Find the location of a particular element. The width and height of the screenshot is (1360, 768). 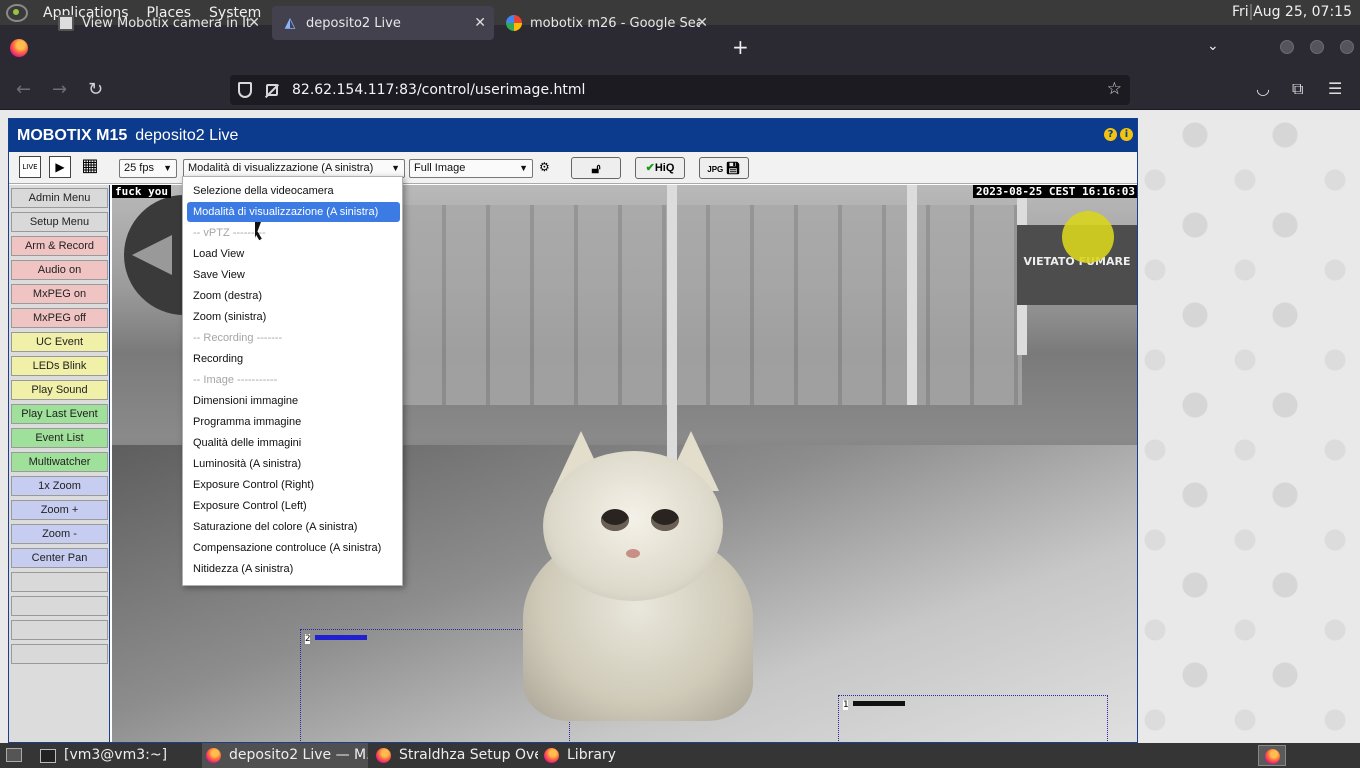

side-menu-button: 1x Zoom is located at coordinates (59, 486).